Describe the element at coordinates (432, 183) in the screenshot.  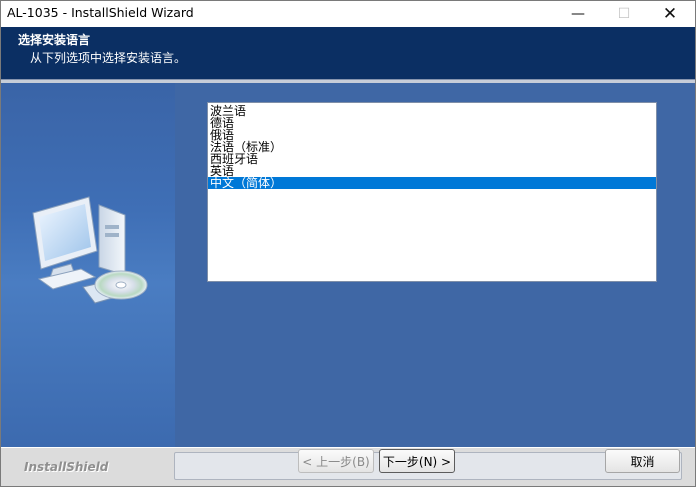
I see `language-option: 中文（简体）` at that location.